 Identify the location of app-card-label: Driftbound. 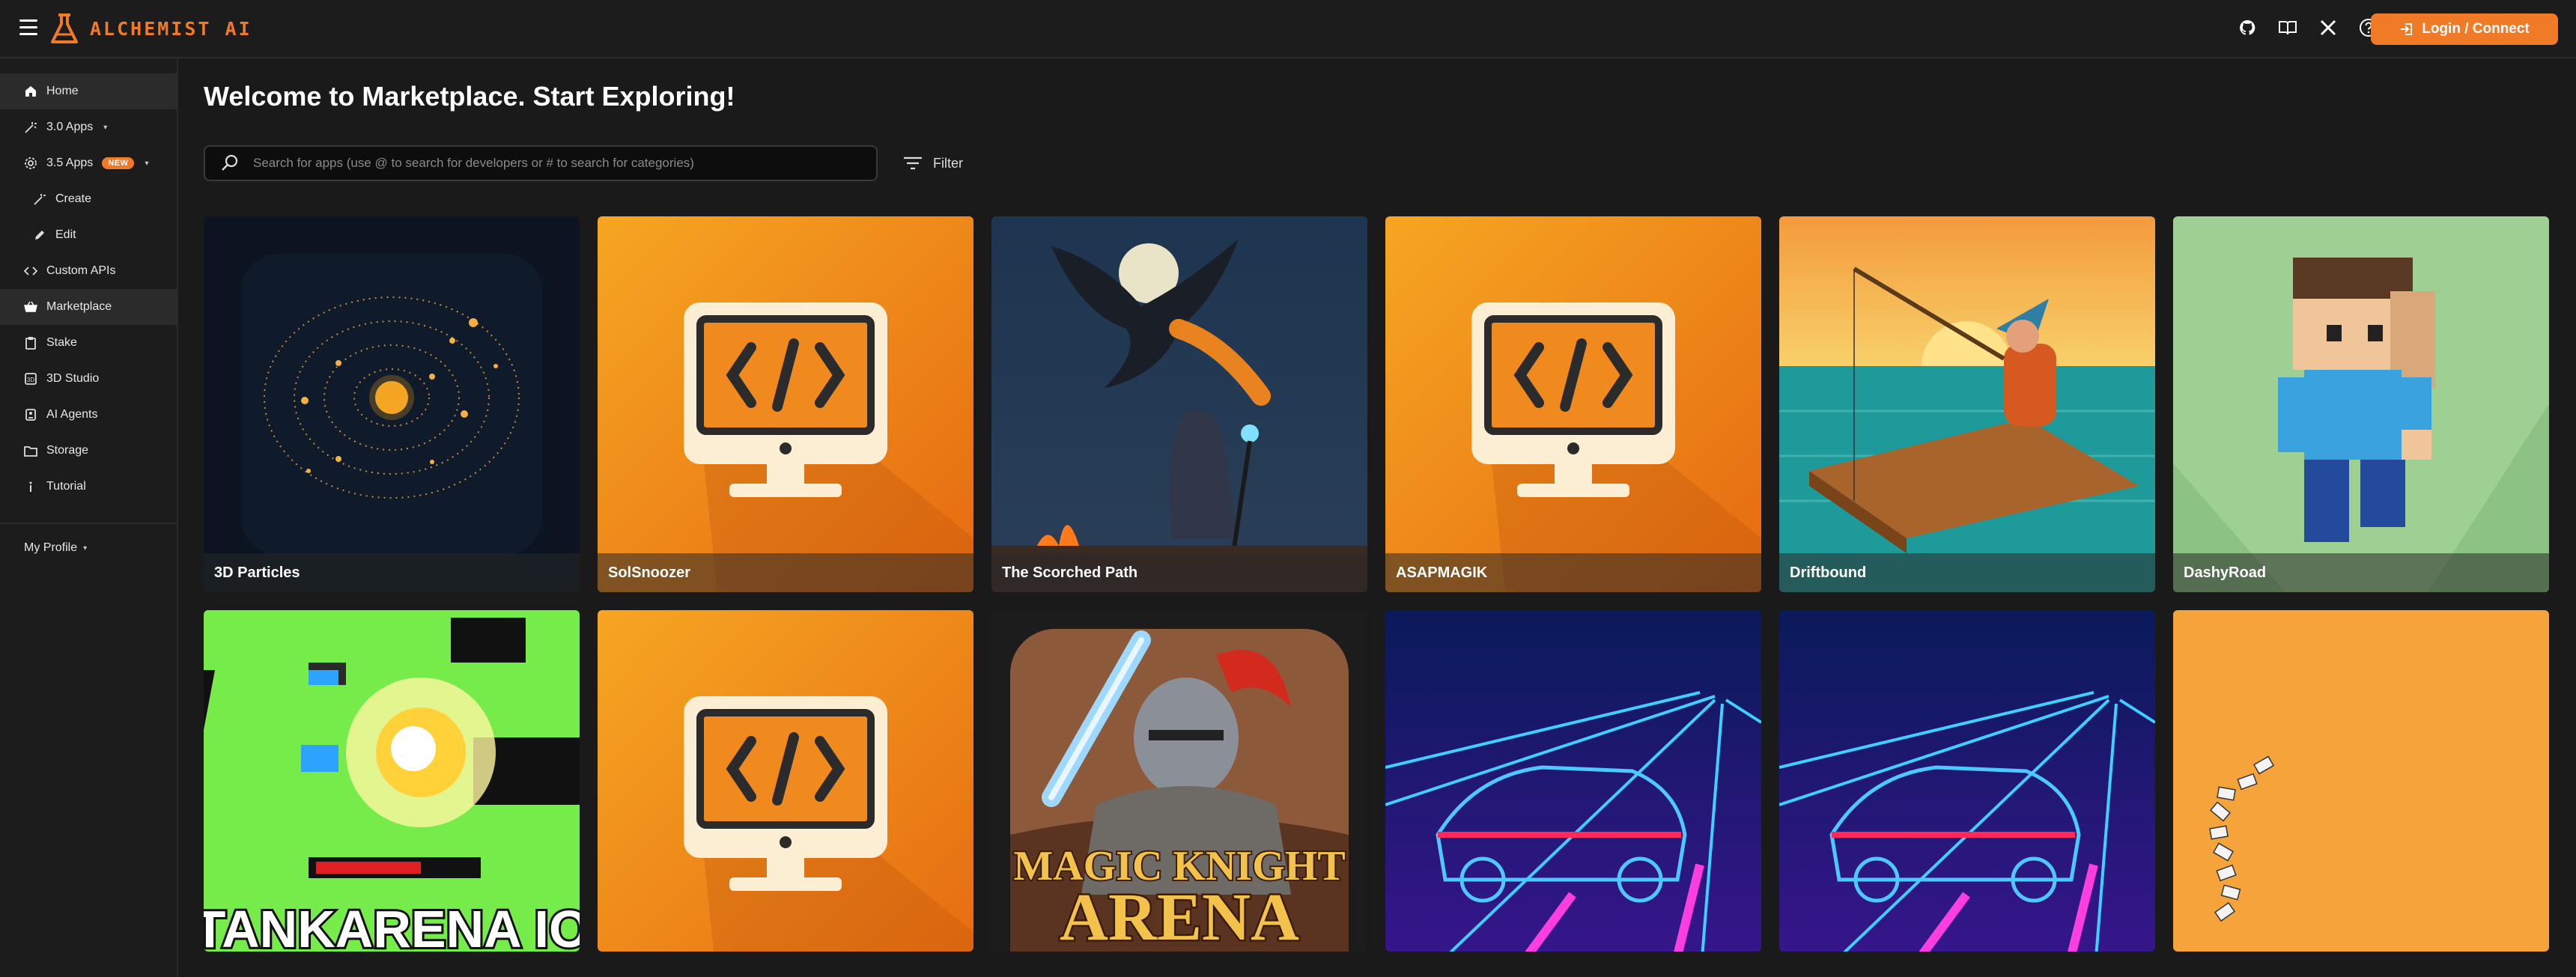
(1967, 572).